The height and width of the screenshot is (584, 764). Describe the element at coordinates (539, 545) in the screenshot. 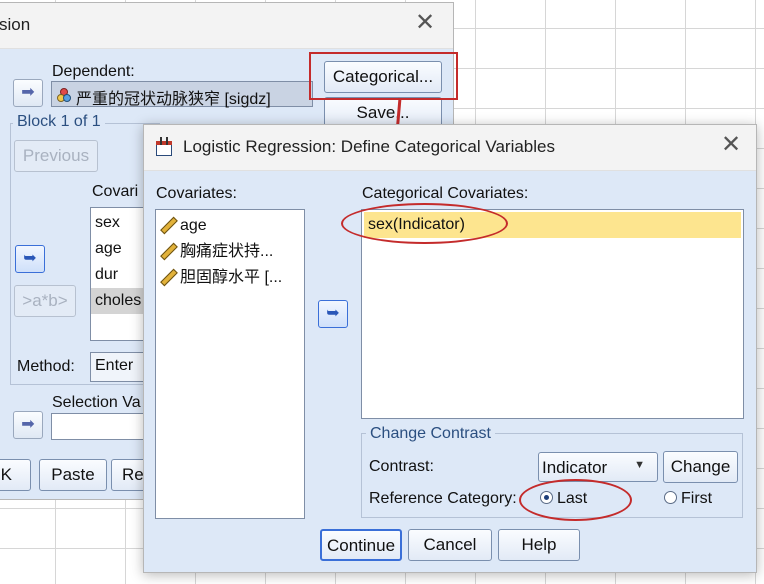

I see `help-button: Help` at that location.